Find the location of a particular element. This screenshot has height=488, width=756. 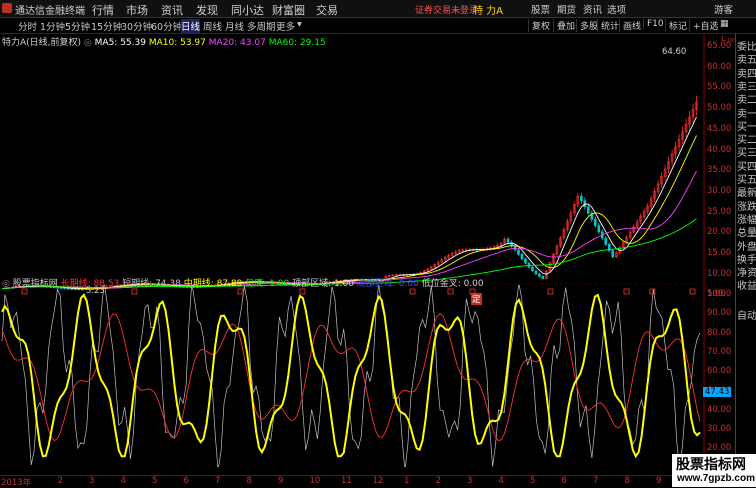

period-daily: 日线 is located at coordinates (191, 26).